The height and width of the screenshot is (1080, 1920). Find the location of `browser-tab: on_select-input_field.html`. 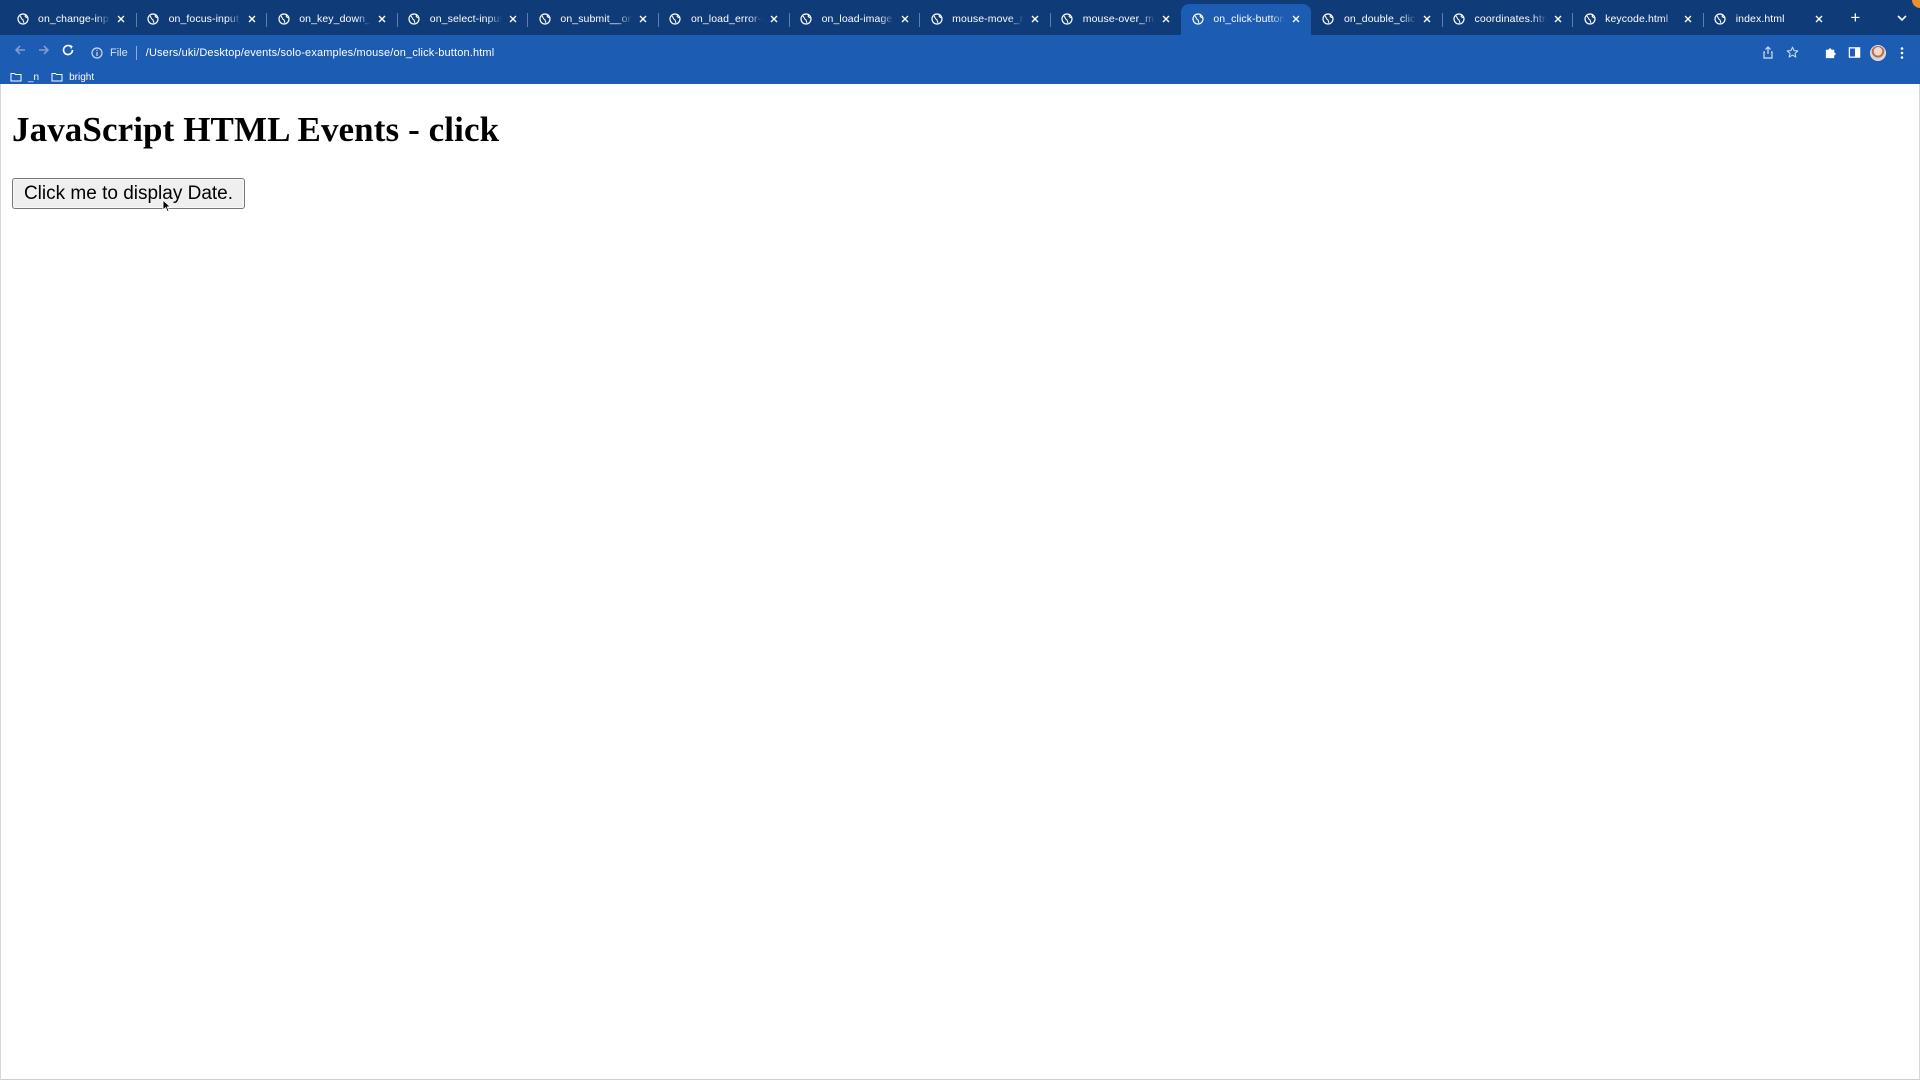

browser-tab: on_select-input_field.html is located at coordinates (462, 19).